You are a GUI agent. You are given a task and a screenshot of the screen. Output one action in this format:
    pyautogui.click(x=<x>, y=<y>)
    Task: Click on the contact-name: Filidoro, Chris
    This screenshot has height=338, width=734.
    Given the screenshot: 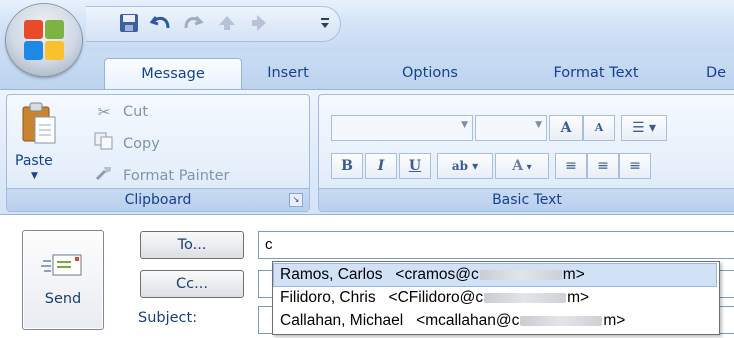 What is the action you would take?
    pyautogui.click(x=328, y=297)
    